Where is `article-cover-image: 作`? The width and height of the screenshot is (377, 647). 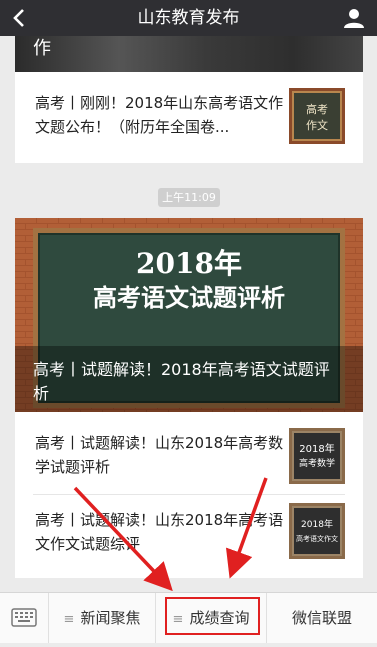
article-cover-image: 作 is located at coordinates (189, 54).